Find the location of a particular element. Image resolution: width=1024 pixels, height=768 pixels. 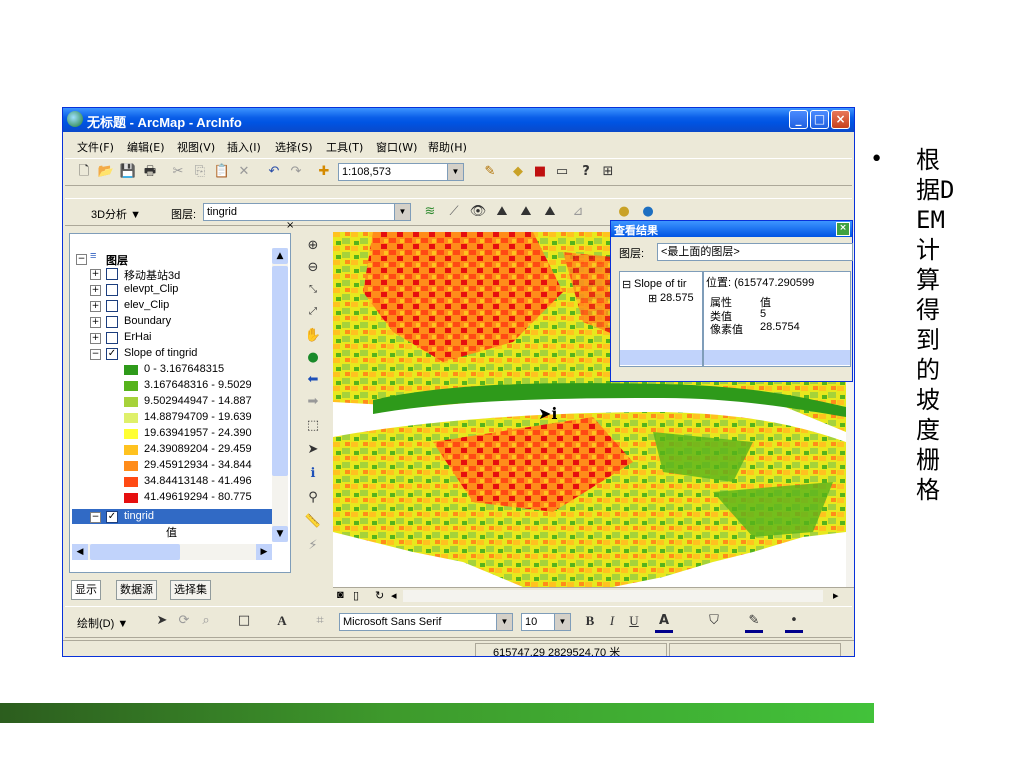

identify-icon: ℹ is located at coordinates (313, 474).